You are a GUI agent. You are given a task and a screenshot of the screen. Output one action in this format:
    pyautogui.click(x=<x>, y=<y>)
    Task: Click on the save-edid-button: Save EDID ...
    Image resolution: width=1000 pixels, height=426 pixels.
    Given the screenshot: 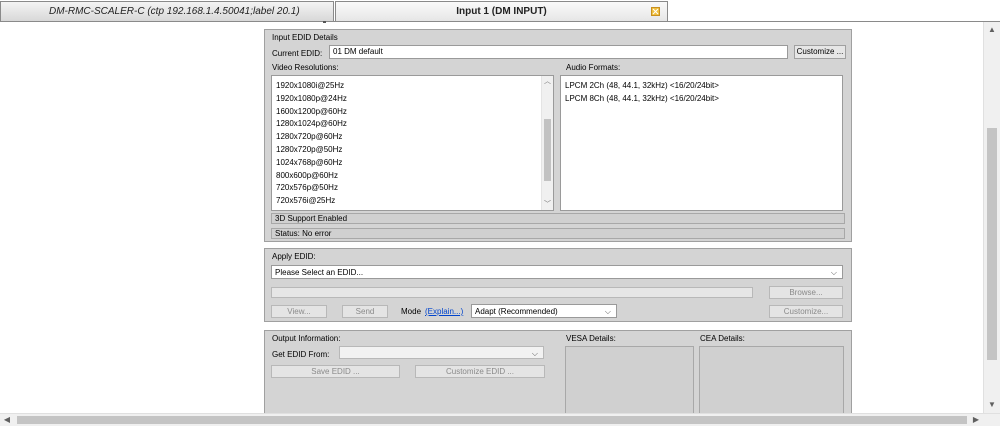 What is the action you would take?
    pyautogui.click(x=335, y=371)
    